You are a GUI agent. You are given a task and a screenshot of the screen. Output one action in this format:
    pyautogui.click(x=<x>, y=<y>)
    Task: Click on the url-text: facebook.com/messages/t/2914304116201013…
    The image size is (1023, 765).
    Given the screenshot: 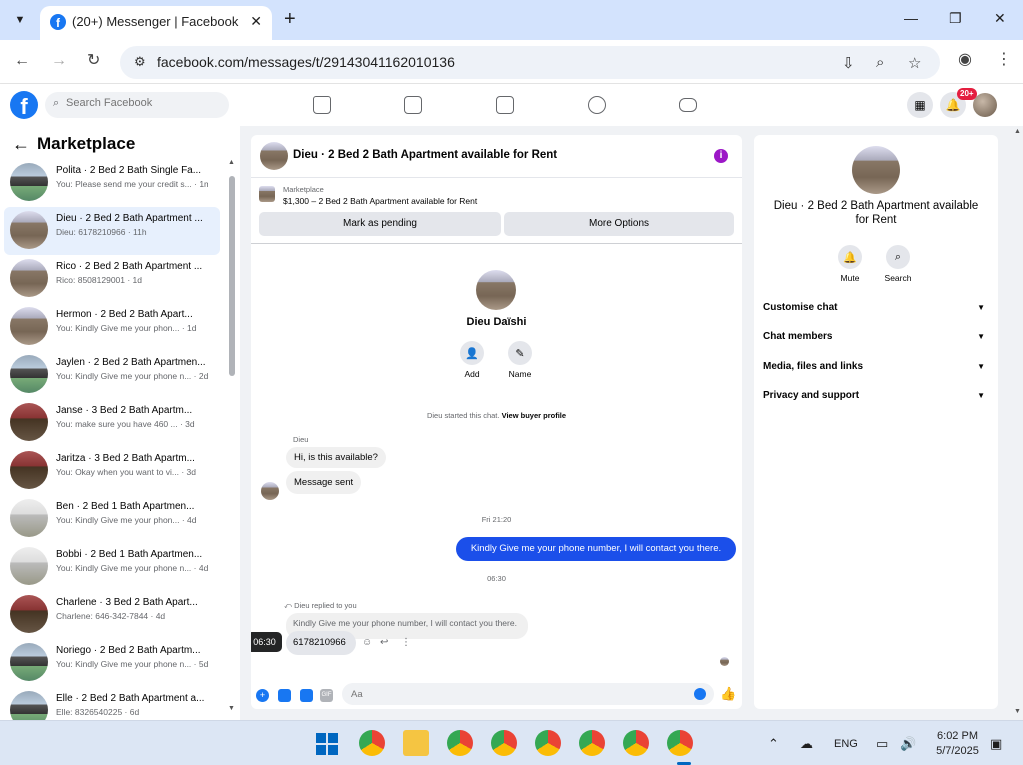 What is the action you would take?
    pyautogui.click(x=306, y=62)
    